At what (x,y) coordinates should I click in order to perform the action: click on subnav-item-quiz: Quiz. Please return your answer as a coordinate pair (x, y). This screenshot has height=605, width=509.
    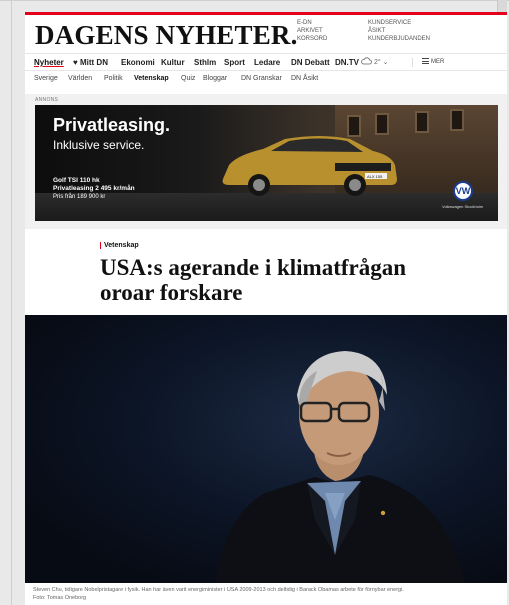
    Looking at the image, I should click on (188, 78).